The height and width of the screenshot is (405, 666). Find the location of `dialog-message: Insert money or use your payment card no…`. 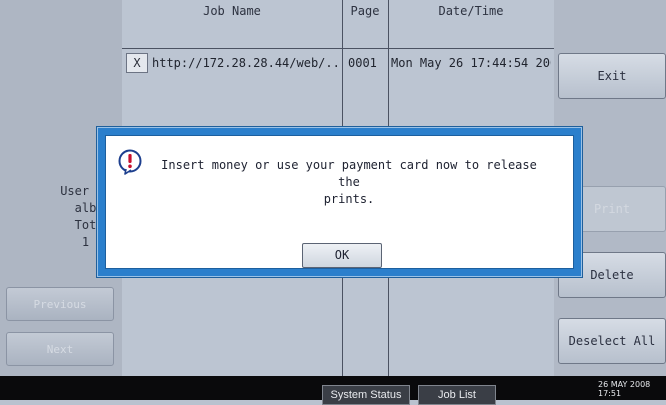

dialog-message: Insert money or use your payment card no… is located at coordinates (349, 182).